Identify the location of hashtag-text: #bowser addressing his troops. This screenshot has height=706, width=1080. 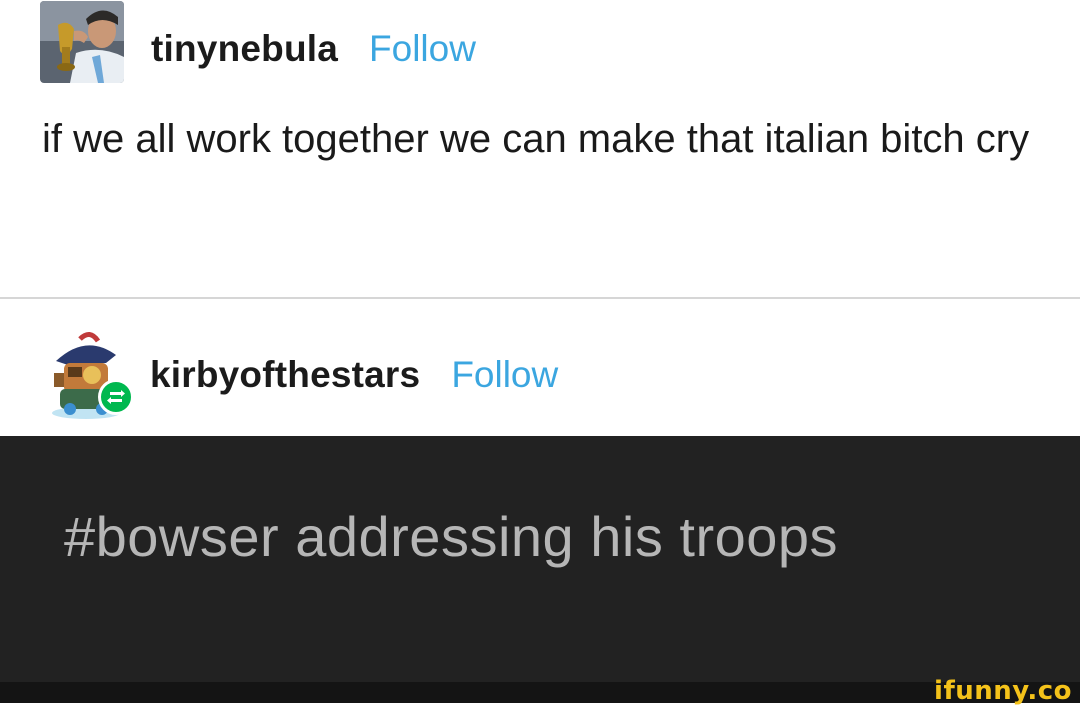
(451, 536).